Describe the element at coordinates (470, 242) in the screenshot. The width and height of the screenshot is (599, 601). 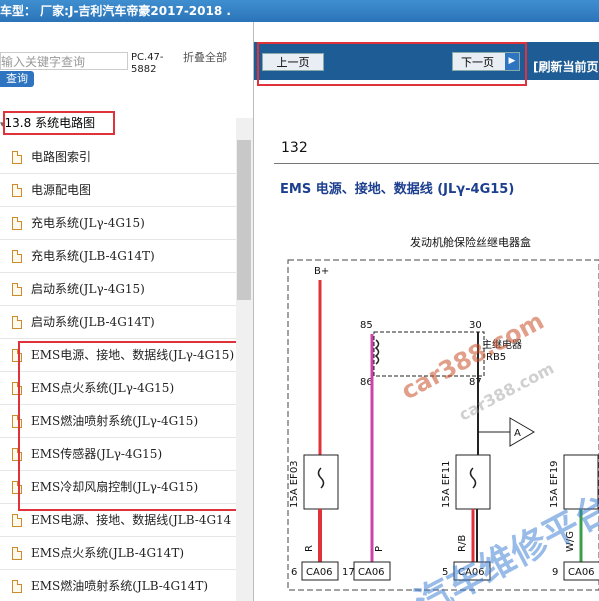
I see `fuse-box-title: 发动机舱保险丝继电器盒` at that location.